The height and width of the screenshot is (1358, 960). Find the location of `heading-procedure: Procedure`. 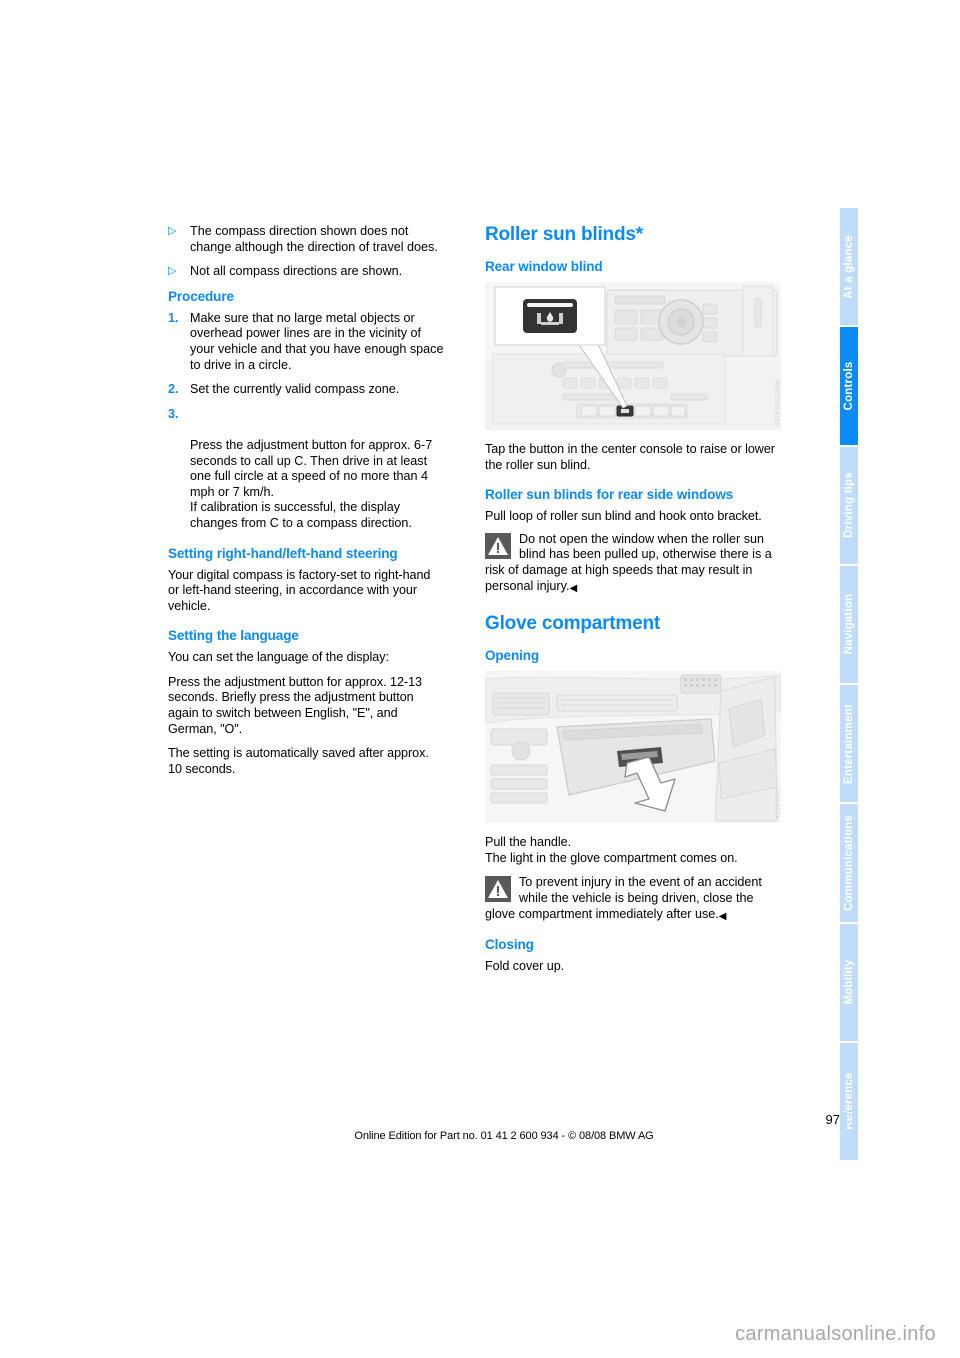

heading-procedure: Procedure is located at coordinates (201, 296).